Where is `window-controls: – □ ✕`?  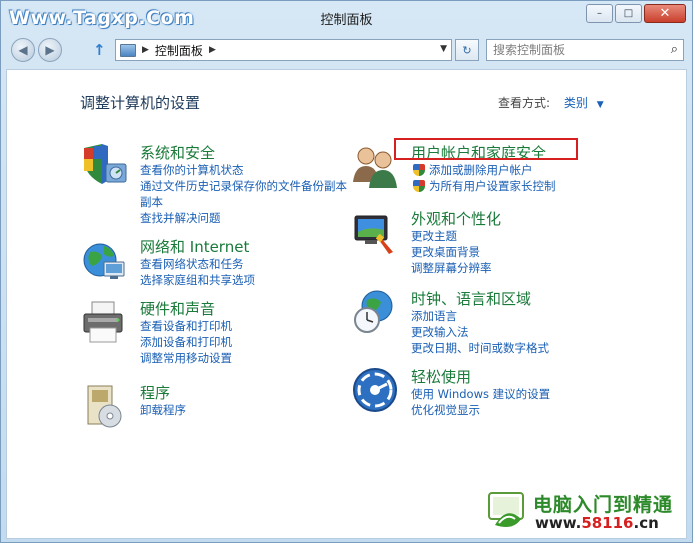 window-controls: – □ ✕ is located at coordinates (636, 13).